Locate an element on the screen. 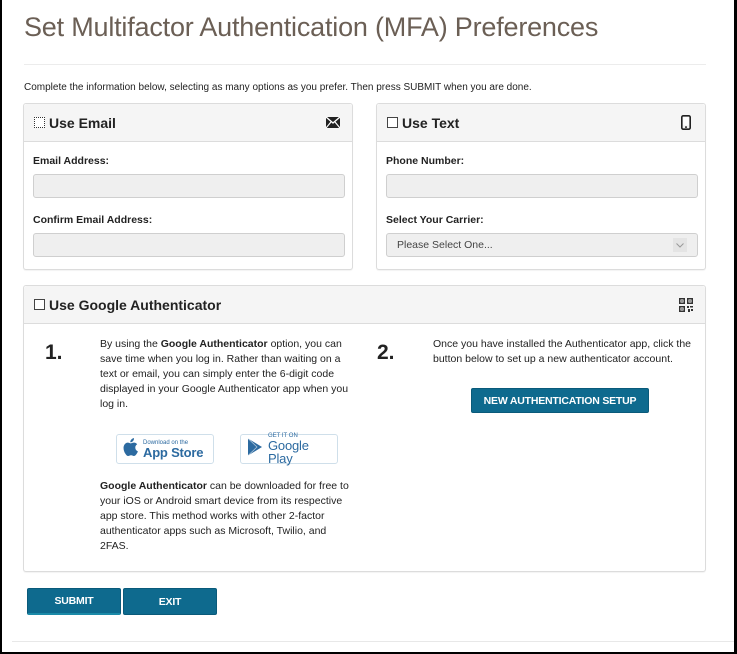  bottom-divider is located at coordinates (373, 641).